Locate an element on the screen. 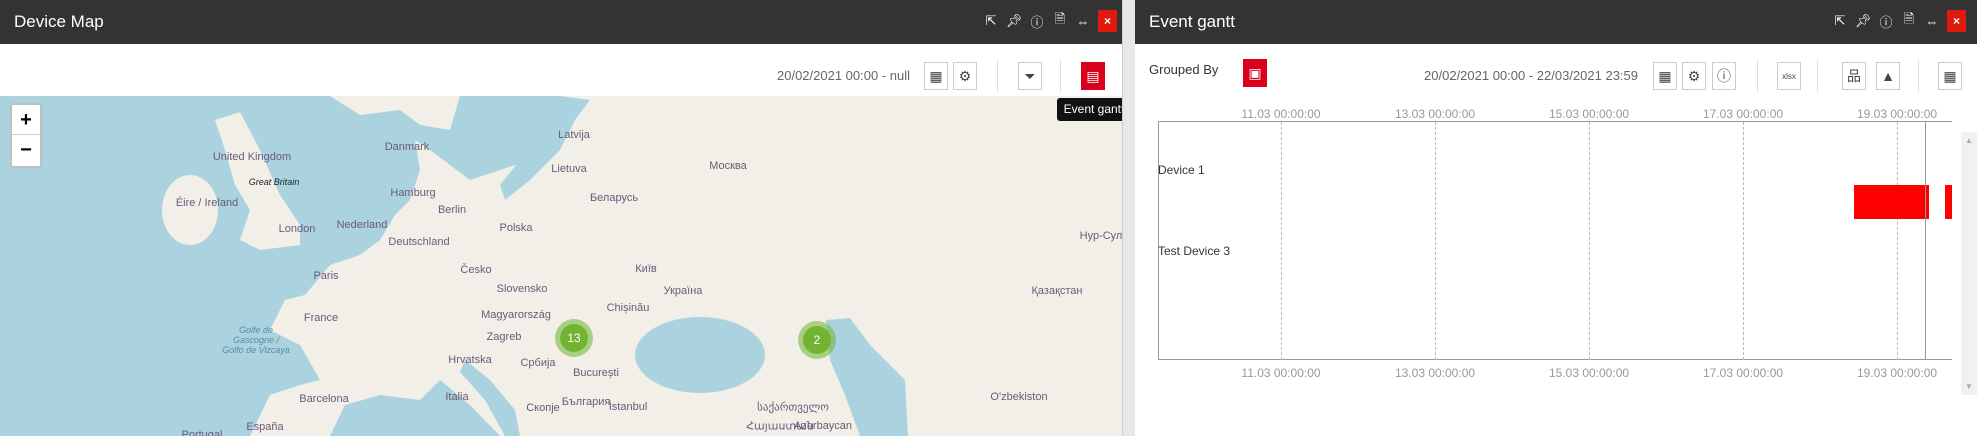  info-button: ⓘ is located at coordinates (1724, 76).